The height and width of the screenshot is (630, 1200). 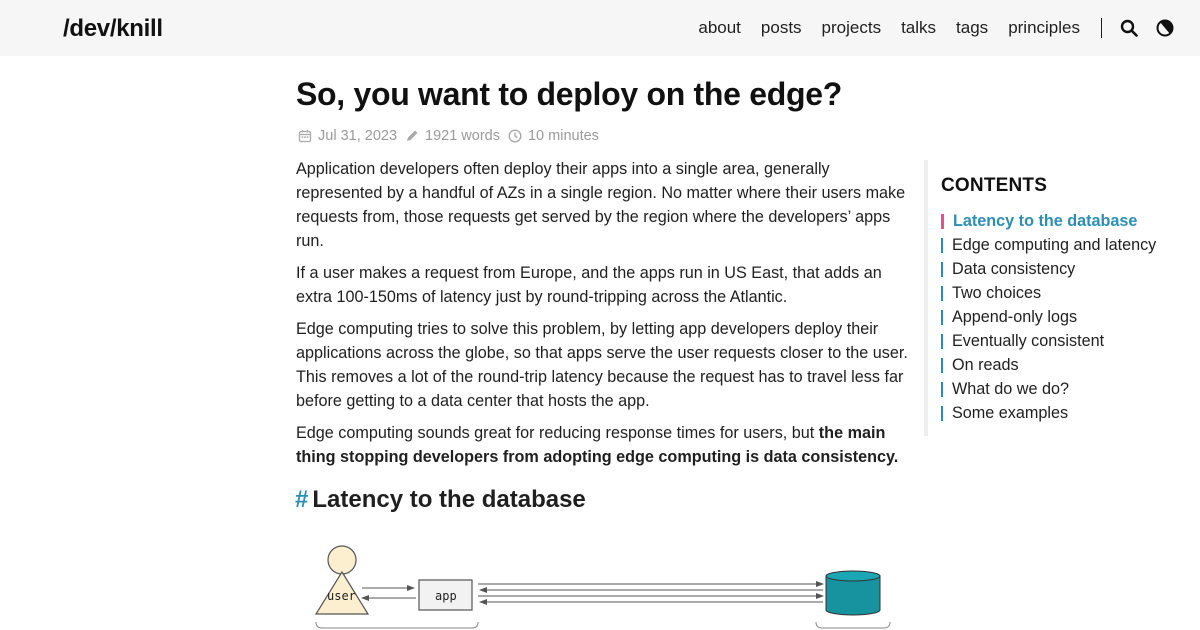 I want to click on theme-toggle-icon, so click(x=1165, y=28).